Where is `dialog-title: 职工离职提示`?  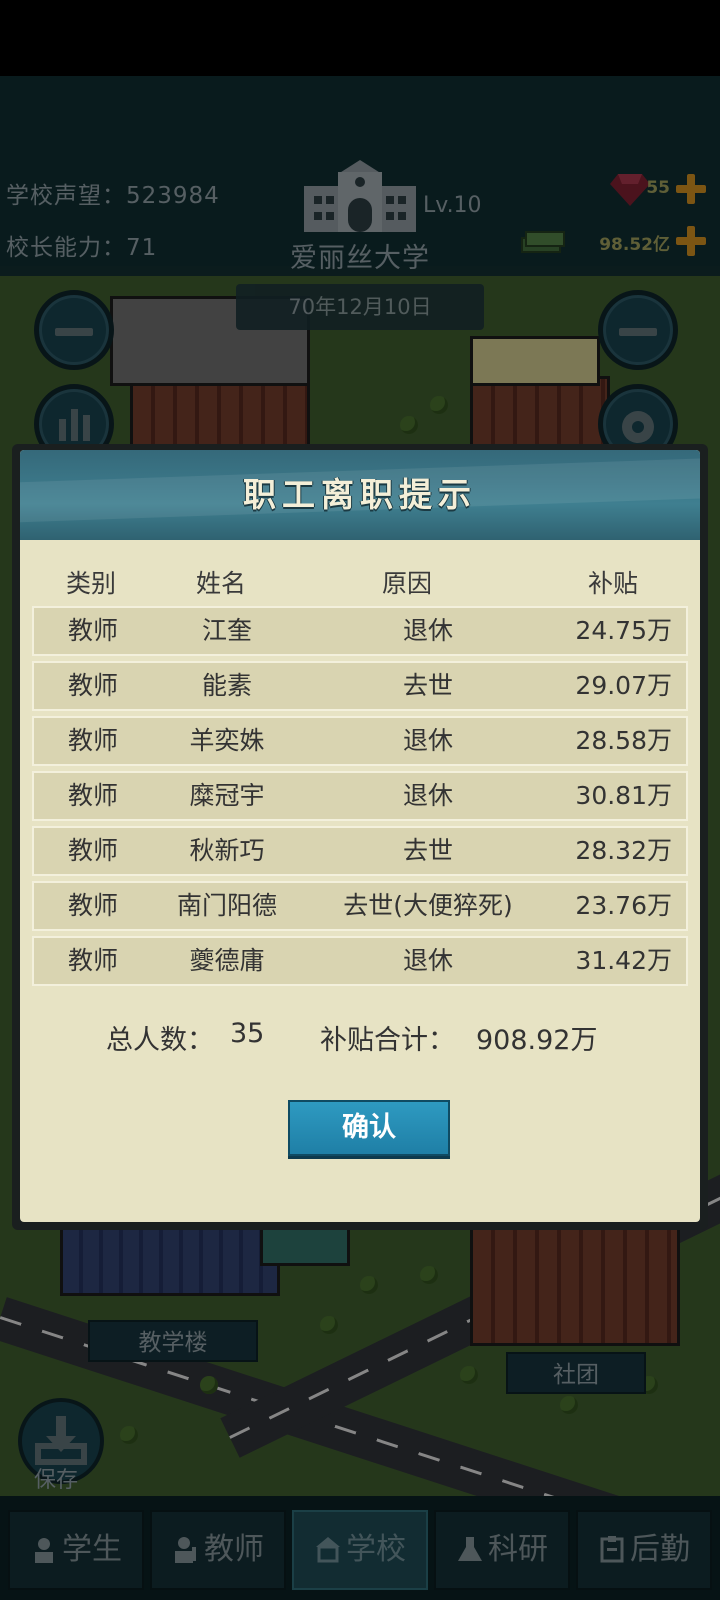 dialog-title: 职工离职提示 is located at coordinates (360, 494).